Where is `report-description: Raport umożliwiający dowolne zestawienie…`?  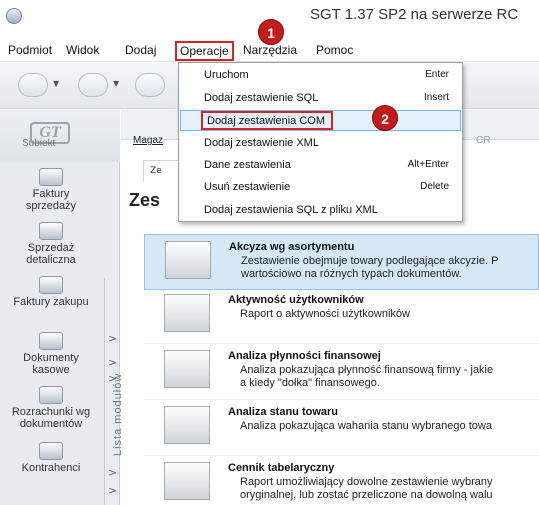 report-description: Raport umożliwiający dowolne zestawienie… is located at coordinates (366, 488).